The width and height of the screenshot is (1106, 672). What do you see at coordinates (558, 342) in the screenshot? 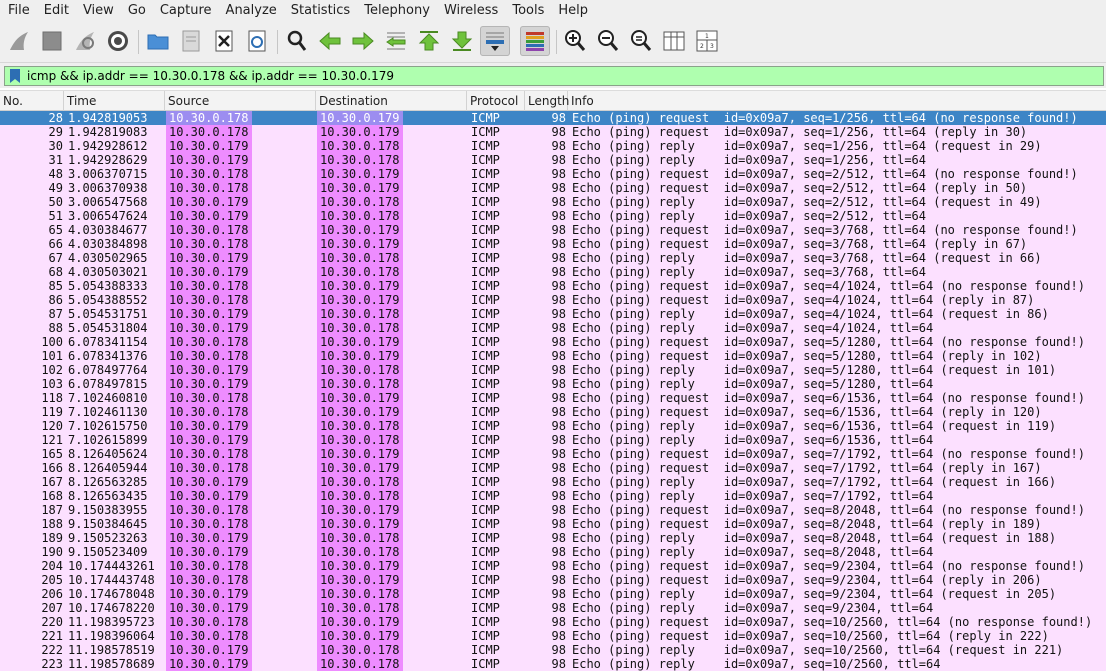
I see `packet-len-cell: 98` at bounding box center [558, 342].